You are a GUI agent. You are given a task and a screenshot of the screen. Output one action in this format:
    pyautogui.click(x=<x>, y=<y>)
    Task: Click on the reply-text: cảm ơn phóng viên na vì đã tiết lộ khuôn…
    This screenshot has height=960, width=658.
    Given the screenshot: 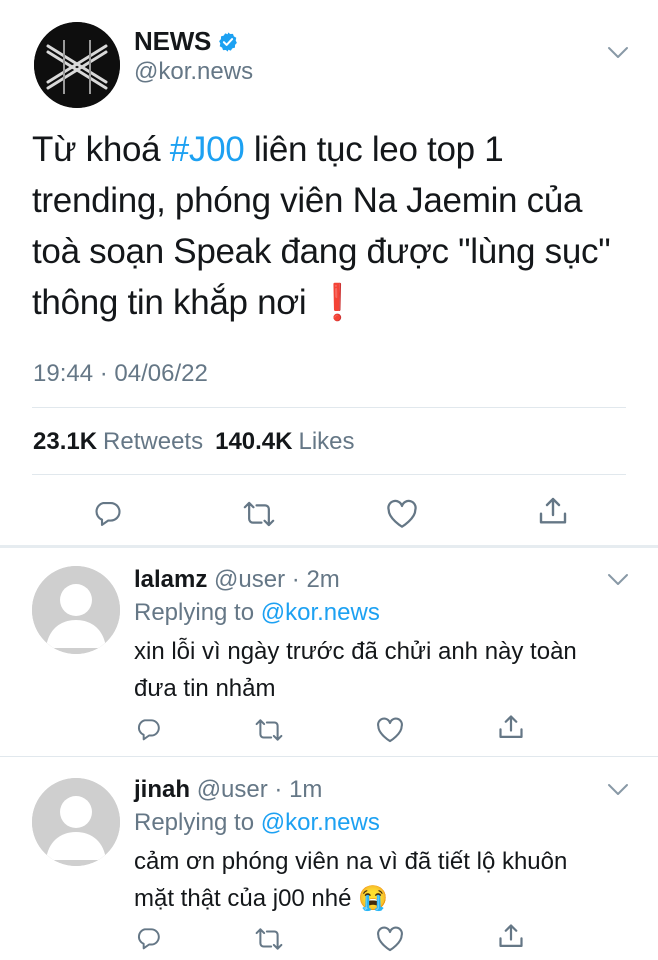 What is the action you would take?
    pyautogui.click(x=384, y=880)
    